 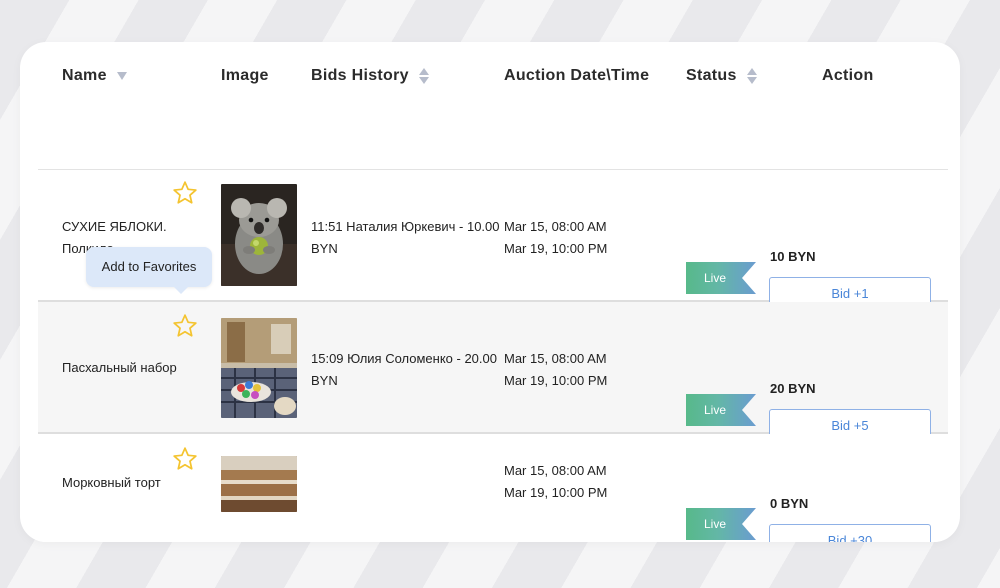 I want to click on bids-history: 15:09 Юлия Соломенко - 20.00 BYN, so click(x=404, y=369).